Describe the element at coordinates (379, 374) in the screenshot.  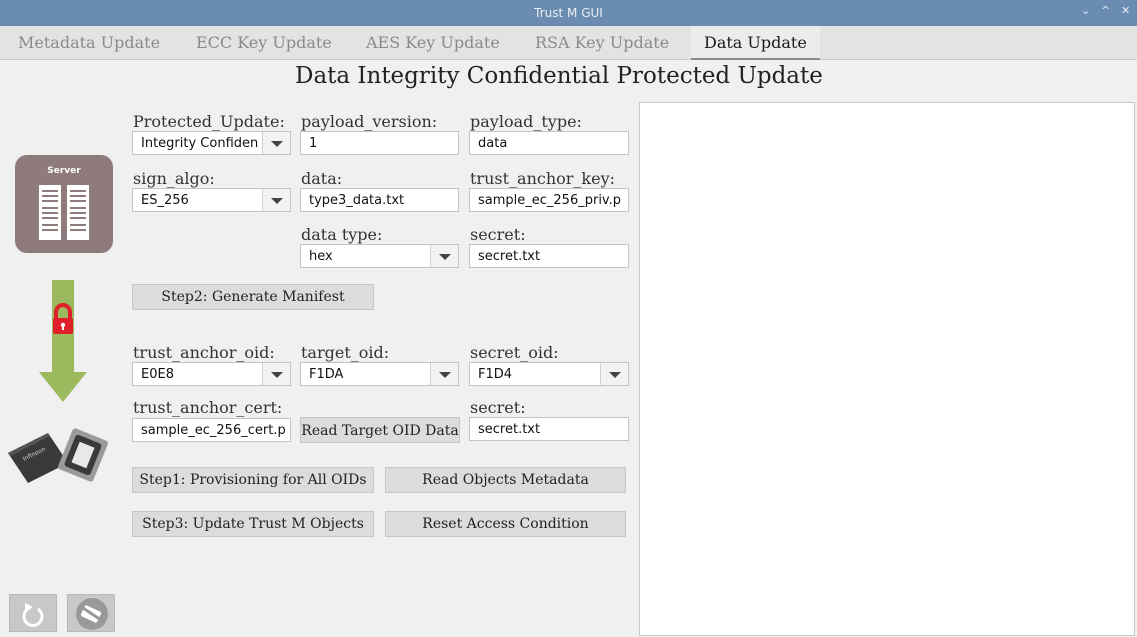
I see `target-oid-select: F1DA` at that location.